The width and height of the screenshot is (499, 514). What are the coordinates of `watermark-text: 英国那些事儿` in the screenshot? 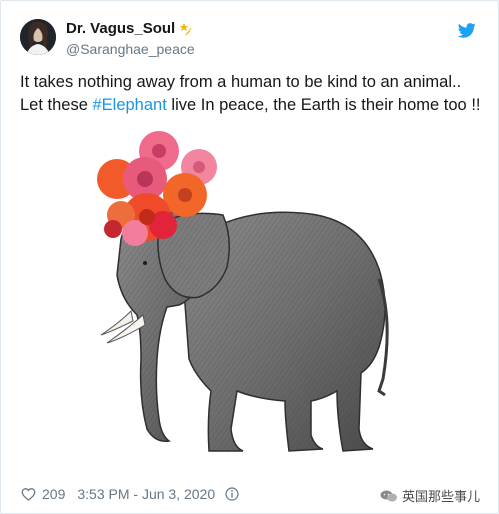 It's located at (440, 496).